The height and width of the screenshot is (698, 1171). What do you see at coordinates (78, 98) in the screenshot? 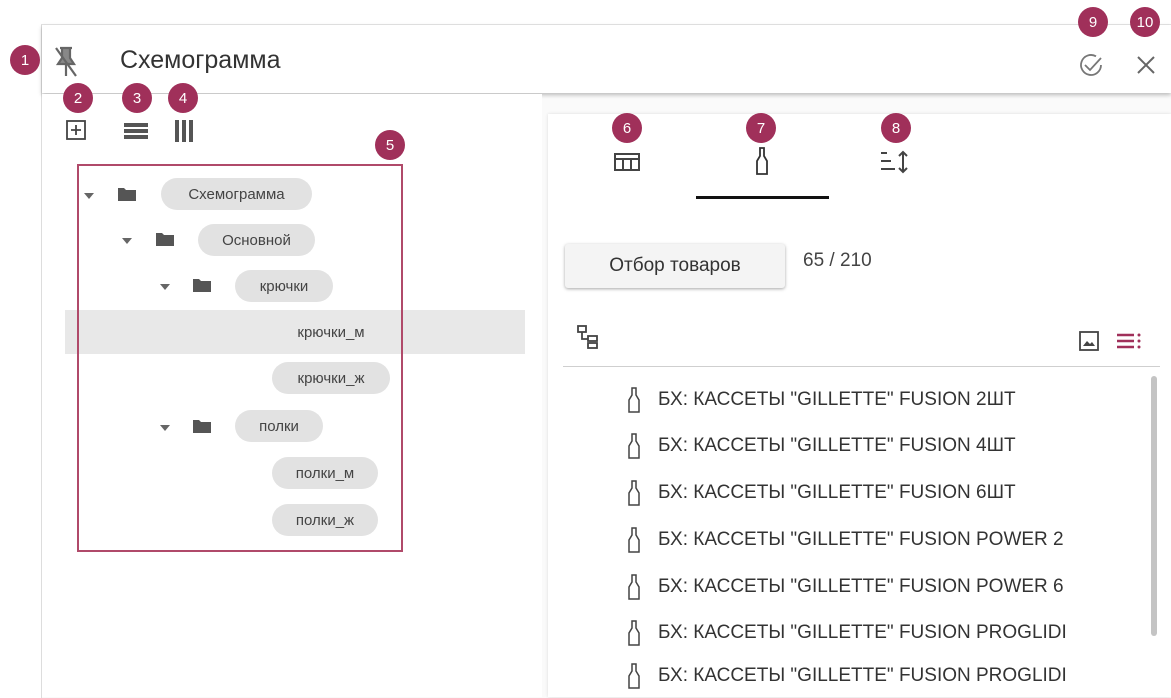
I see `callout-badge: 2` at bounding box center [78, 98].